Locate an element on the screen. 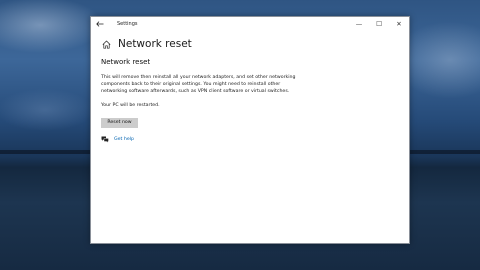 This screenshot has width=480, height=270. title-bar: Settings — ☐ ✕ is located at coordinates (250, 24).